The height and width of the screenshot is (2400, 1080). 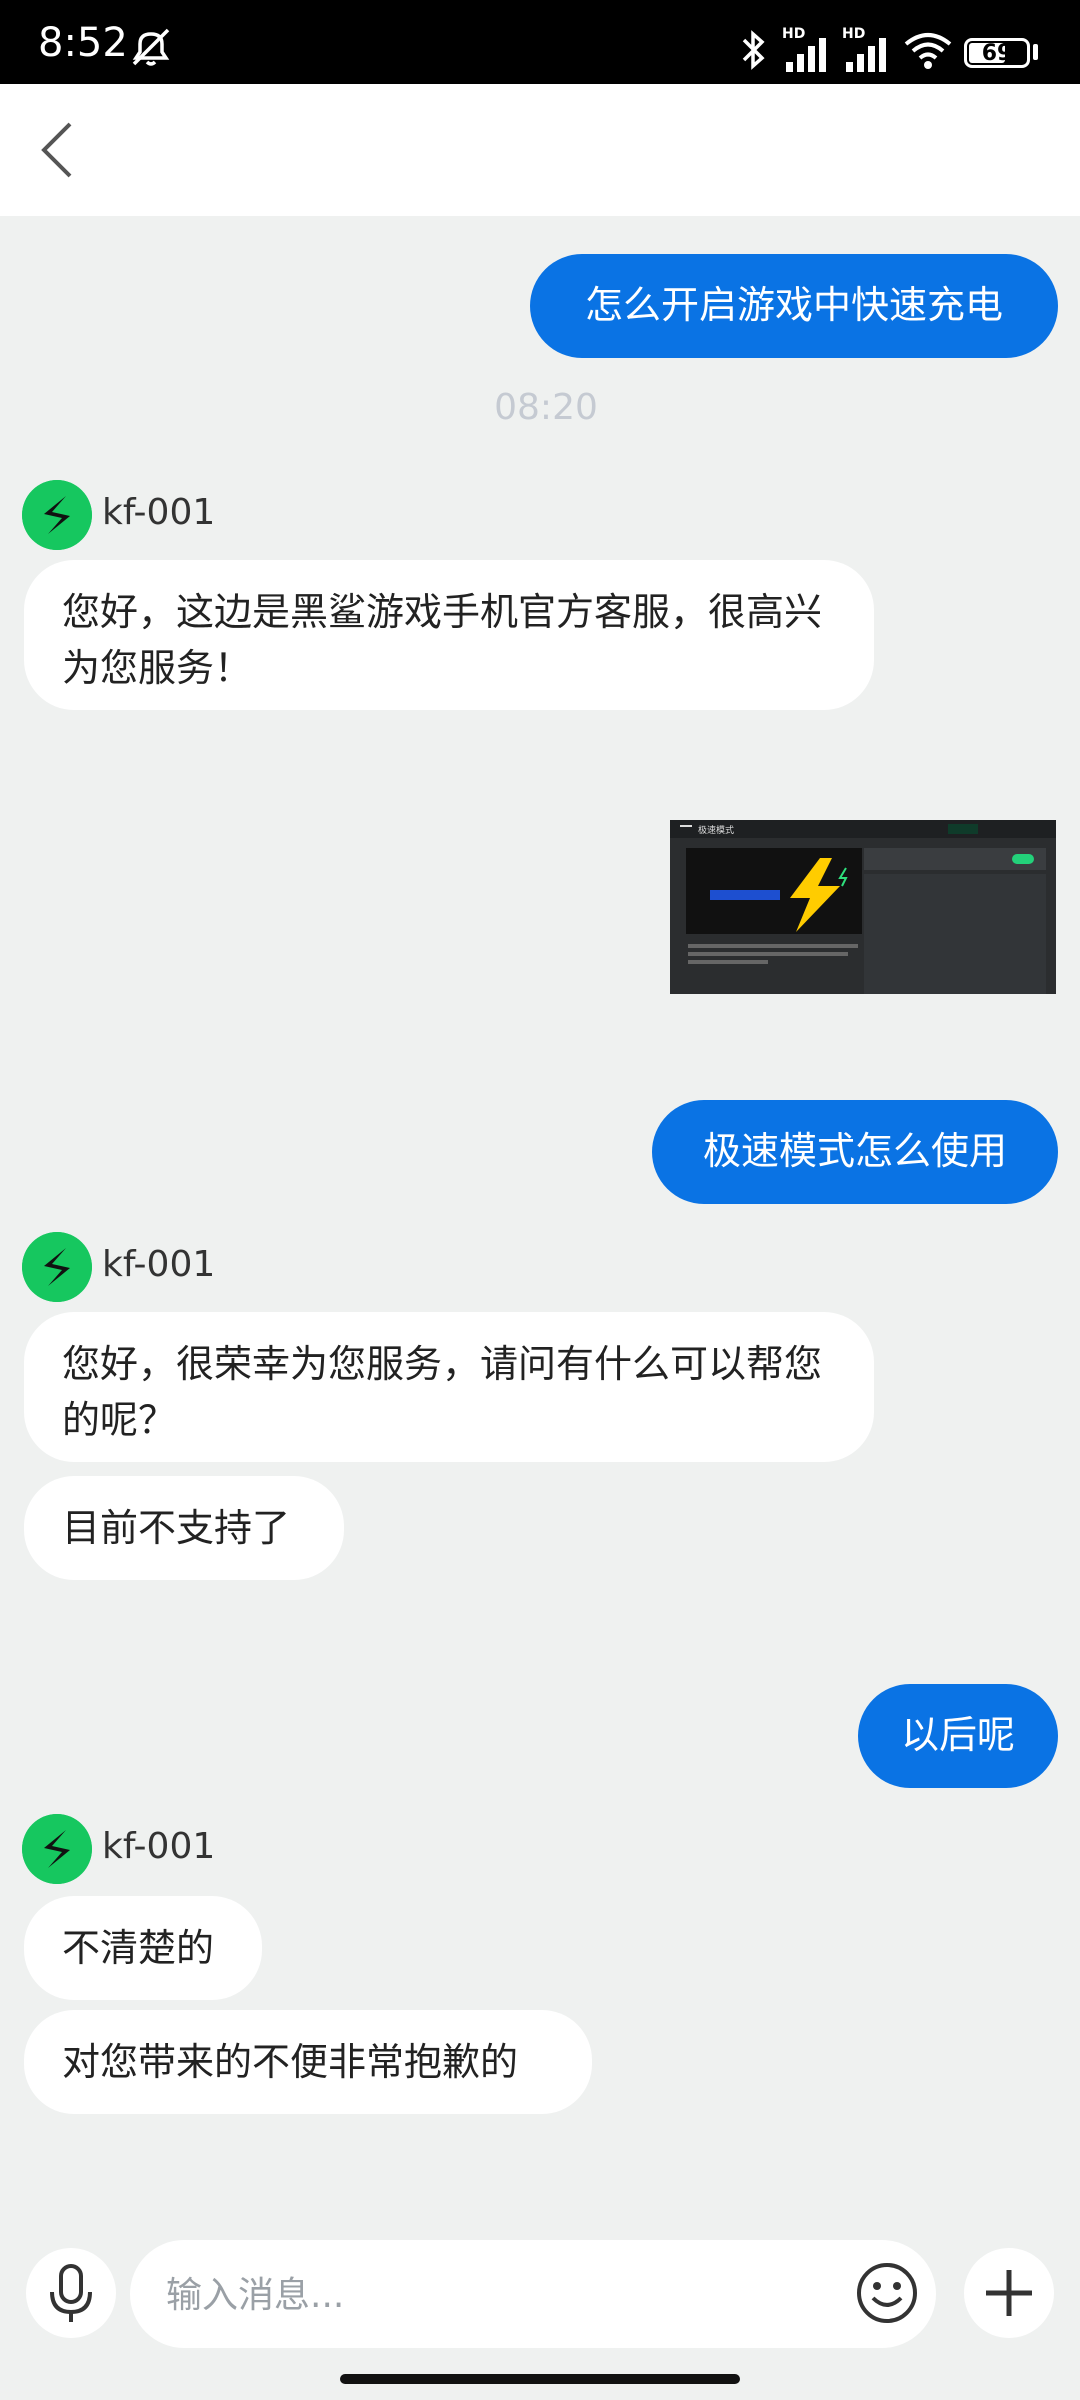 I want to click on user-message: 怎么开启游戏中快速充电, so click(x=794, y=306).